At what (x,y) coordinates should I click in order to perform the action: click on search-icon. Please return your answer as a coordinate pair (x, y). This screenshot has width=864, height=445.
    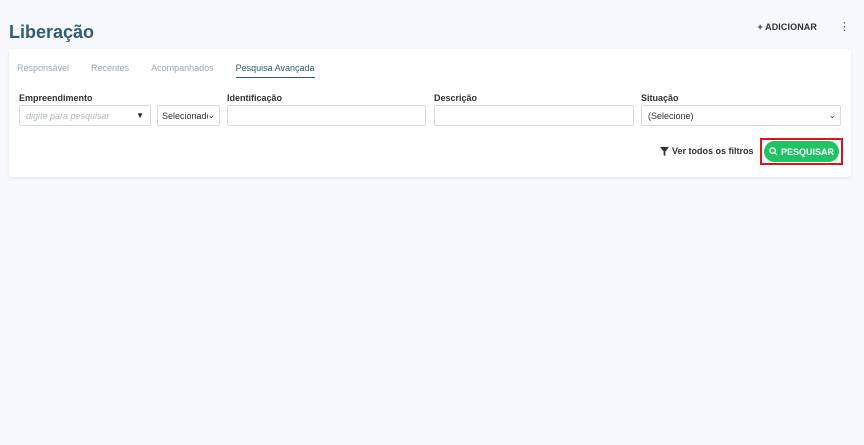
    Looking at the image, I should click on (773, 151).